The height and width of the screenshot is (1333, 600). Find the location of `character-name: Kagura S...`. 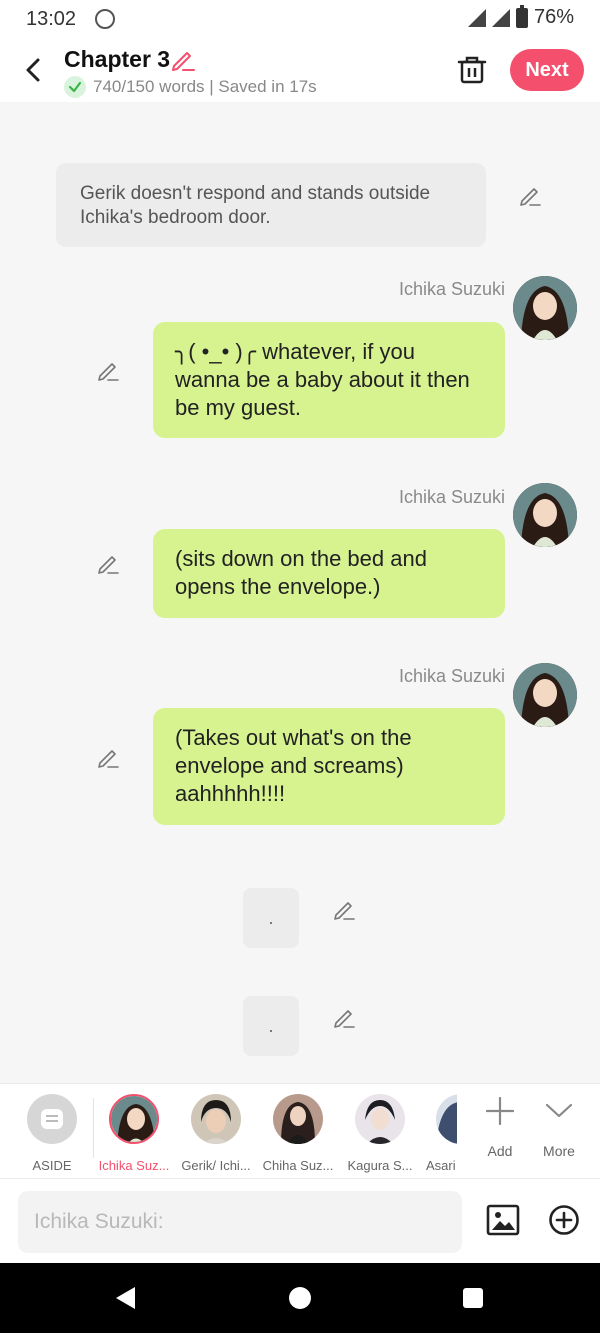

character-name: Kagura S... is located at coordinates (380, 1165).